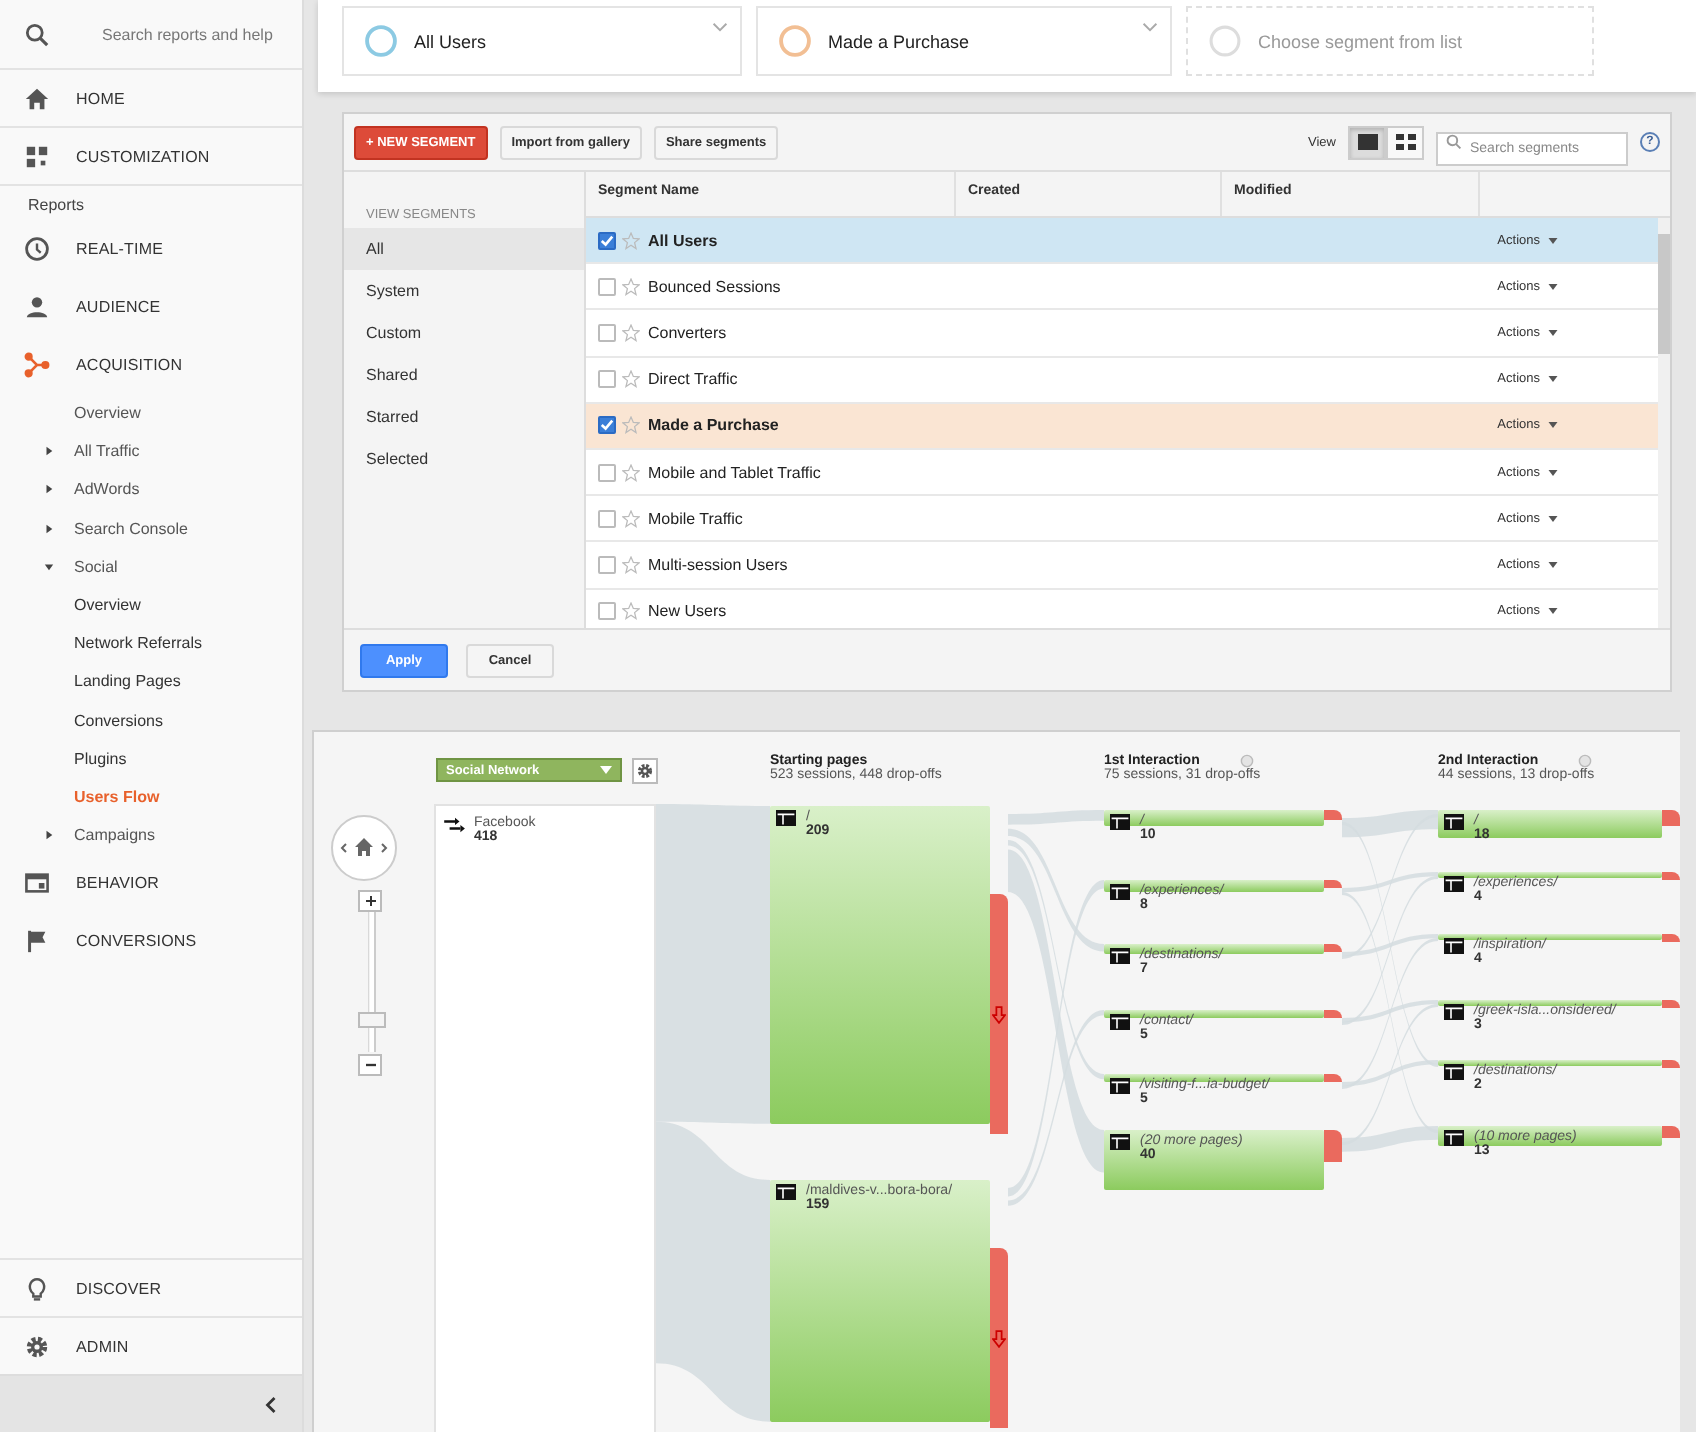  Describe the element at coordinates (151, 528) in the screenshot. I see `nav-subitem: Search Console` at that location.